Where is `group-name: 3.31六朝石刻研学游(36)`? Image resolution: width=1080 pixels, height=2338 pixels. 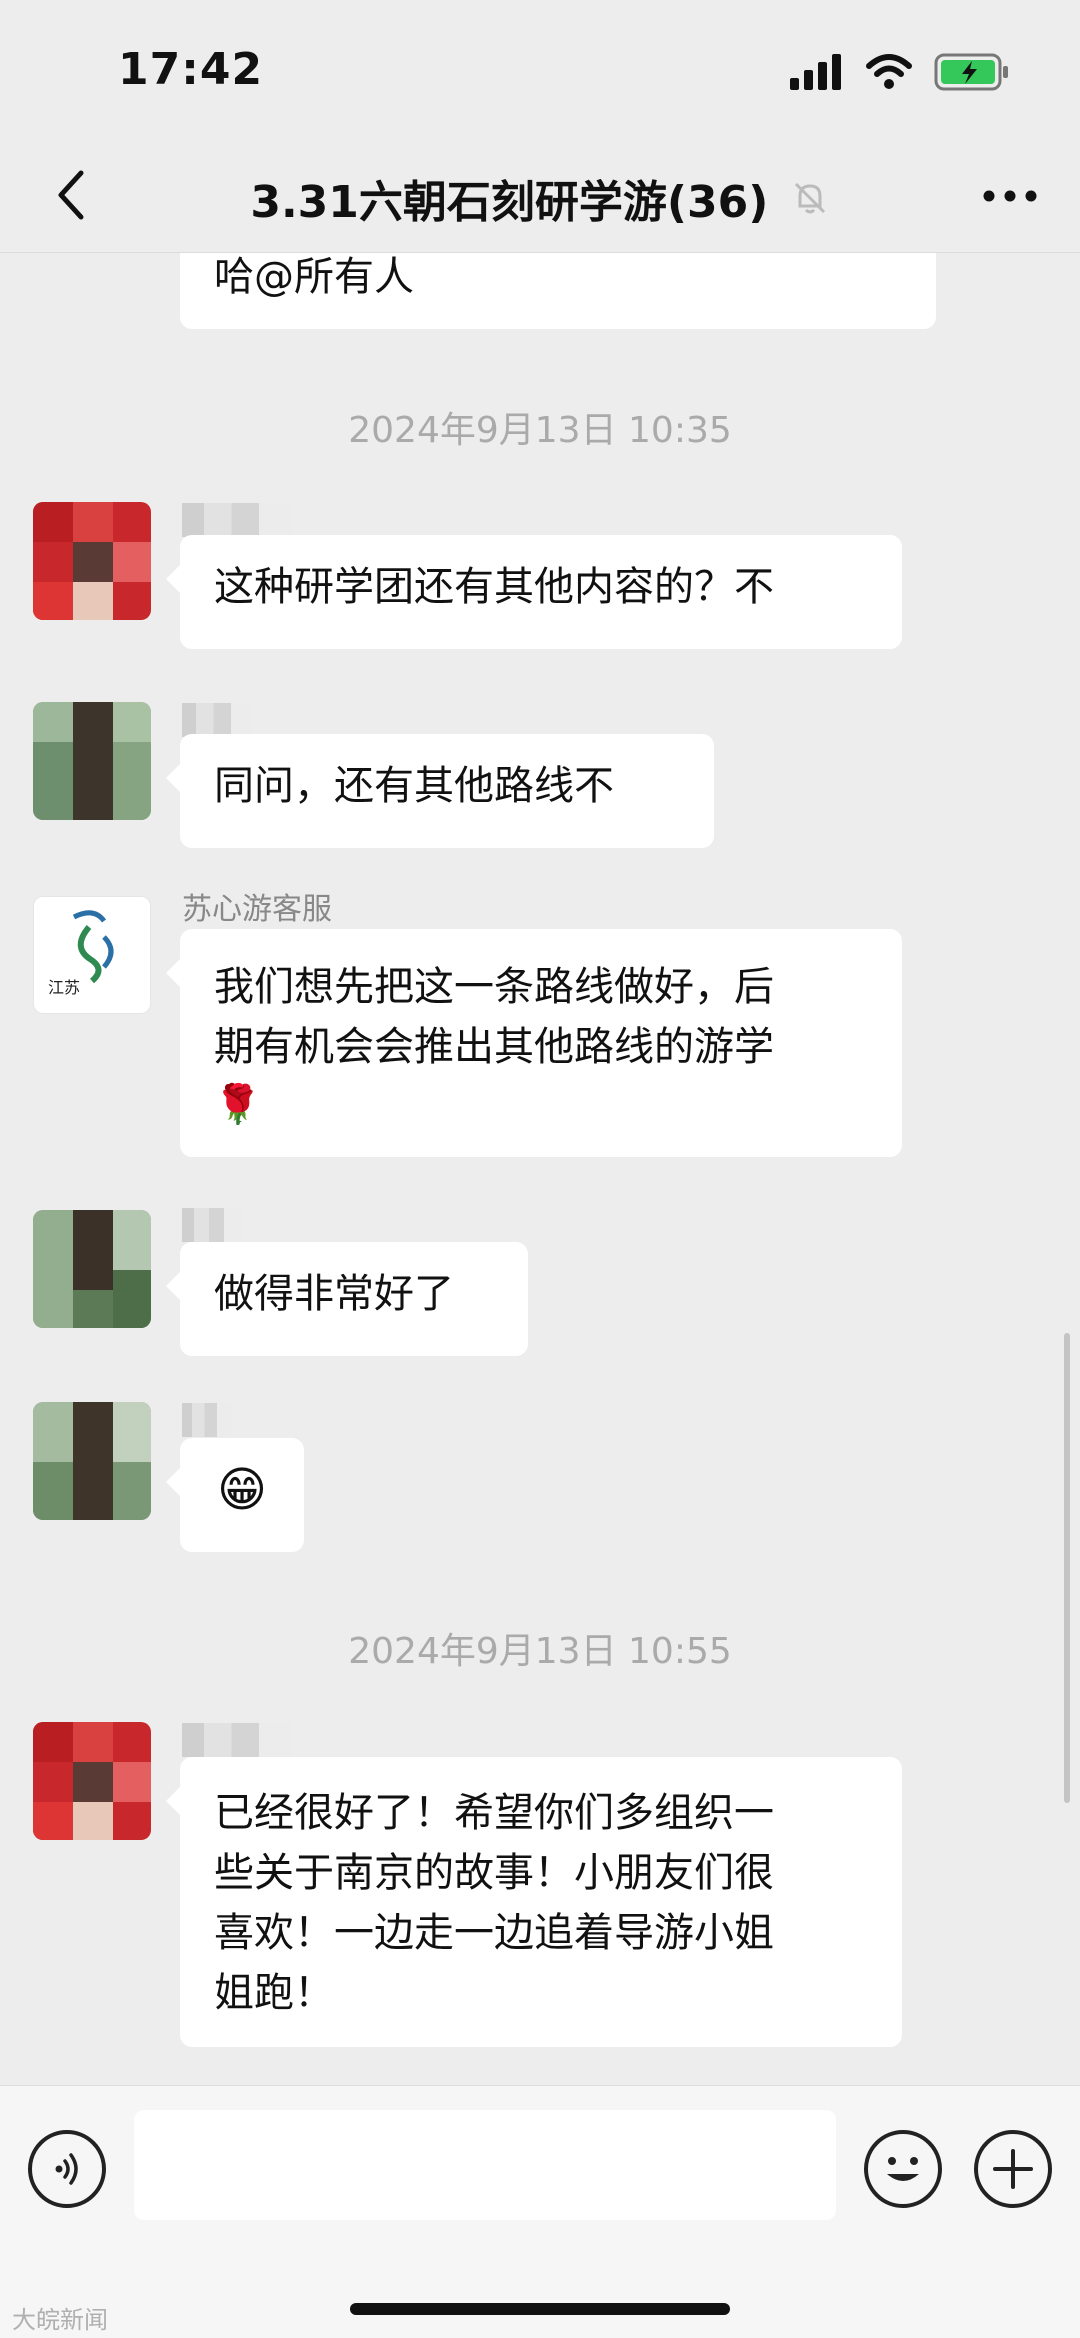
group-name: 3.31六朝石刻研学游(36) is located at coordinates (509, 202).